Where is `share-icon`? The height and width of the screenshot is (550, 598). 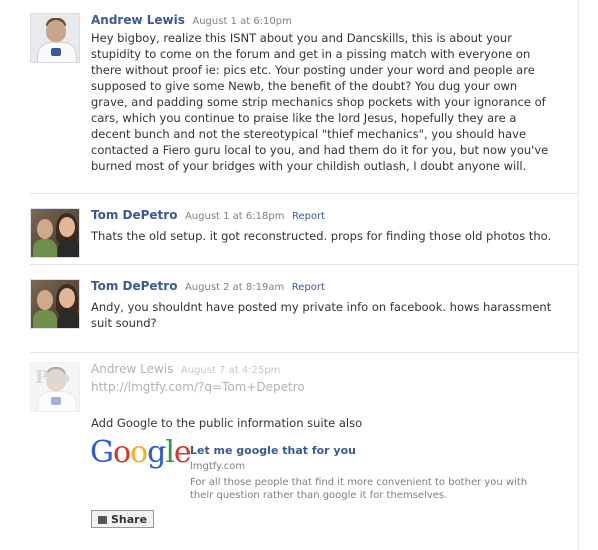 share-icon is located at coordinates (102, 520).